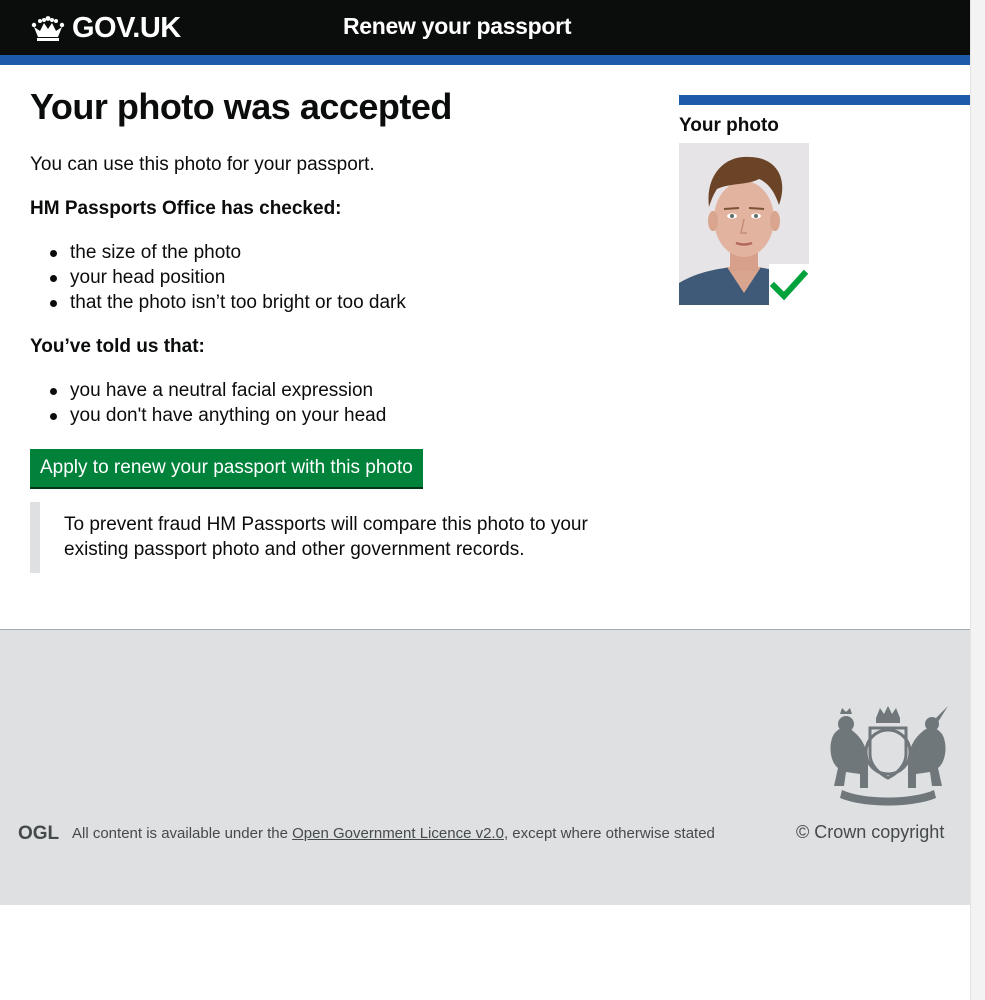  What do you see at coordinates (241, 106) in the screenshot?
I see `page-title: Your photo was accepted` at bounding box center [241, 106].